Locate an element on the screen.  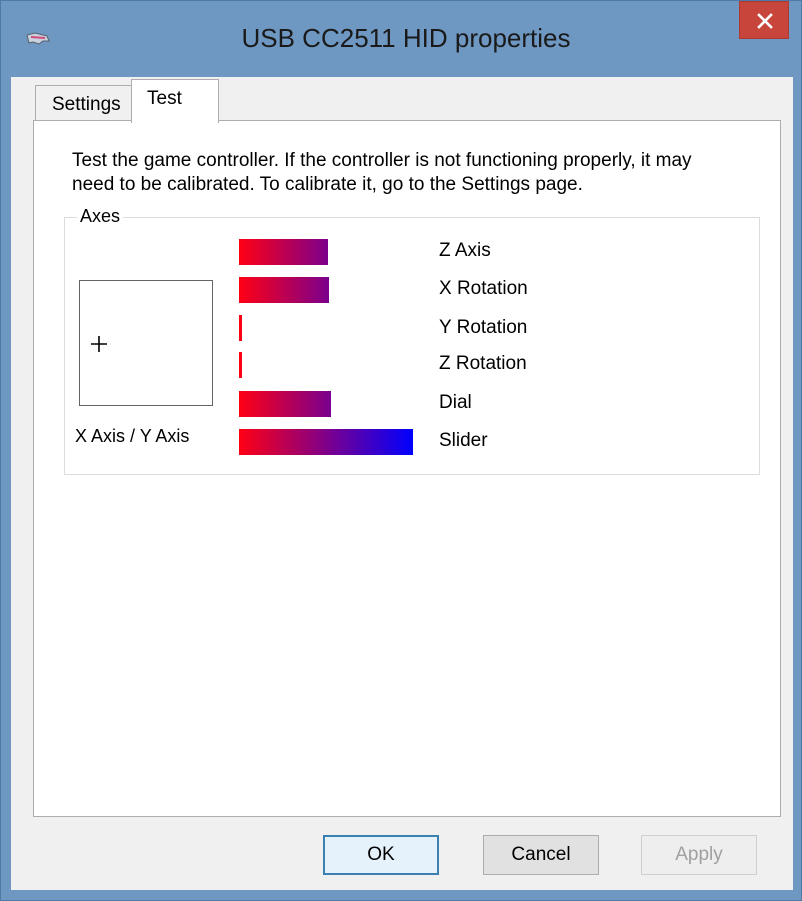
y-rotation-label: Y Rotation is located at coordinates (483, 327).